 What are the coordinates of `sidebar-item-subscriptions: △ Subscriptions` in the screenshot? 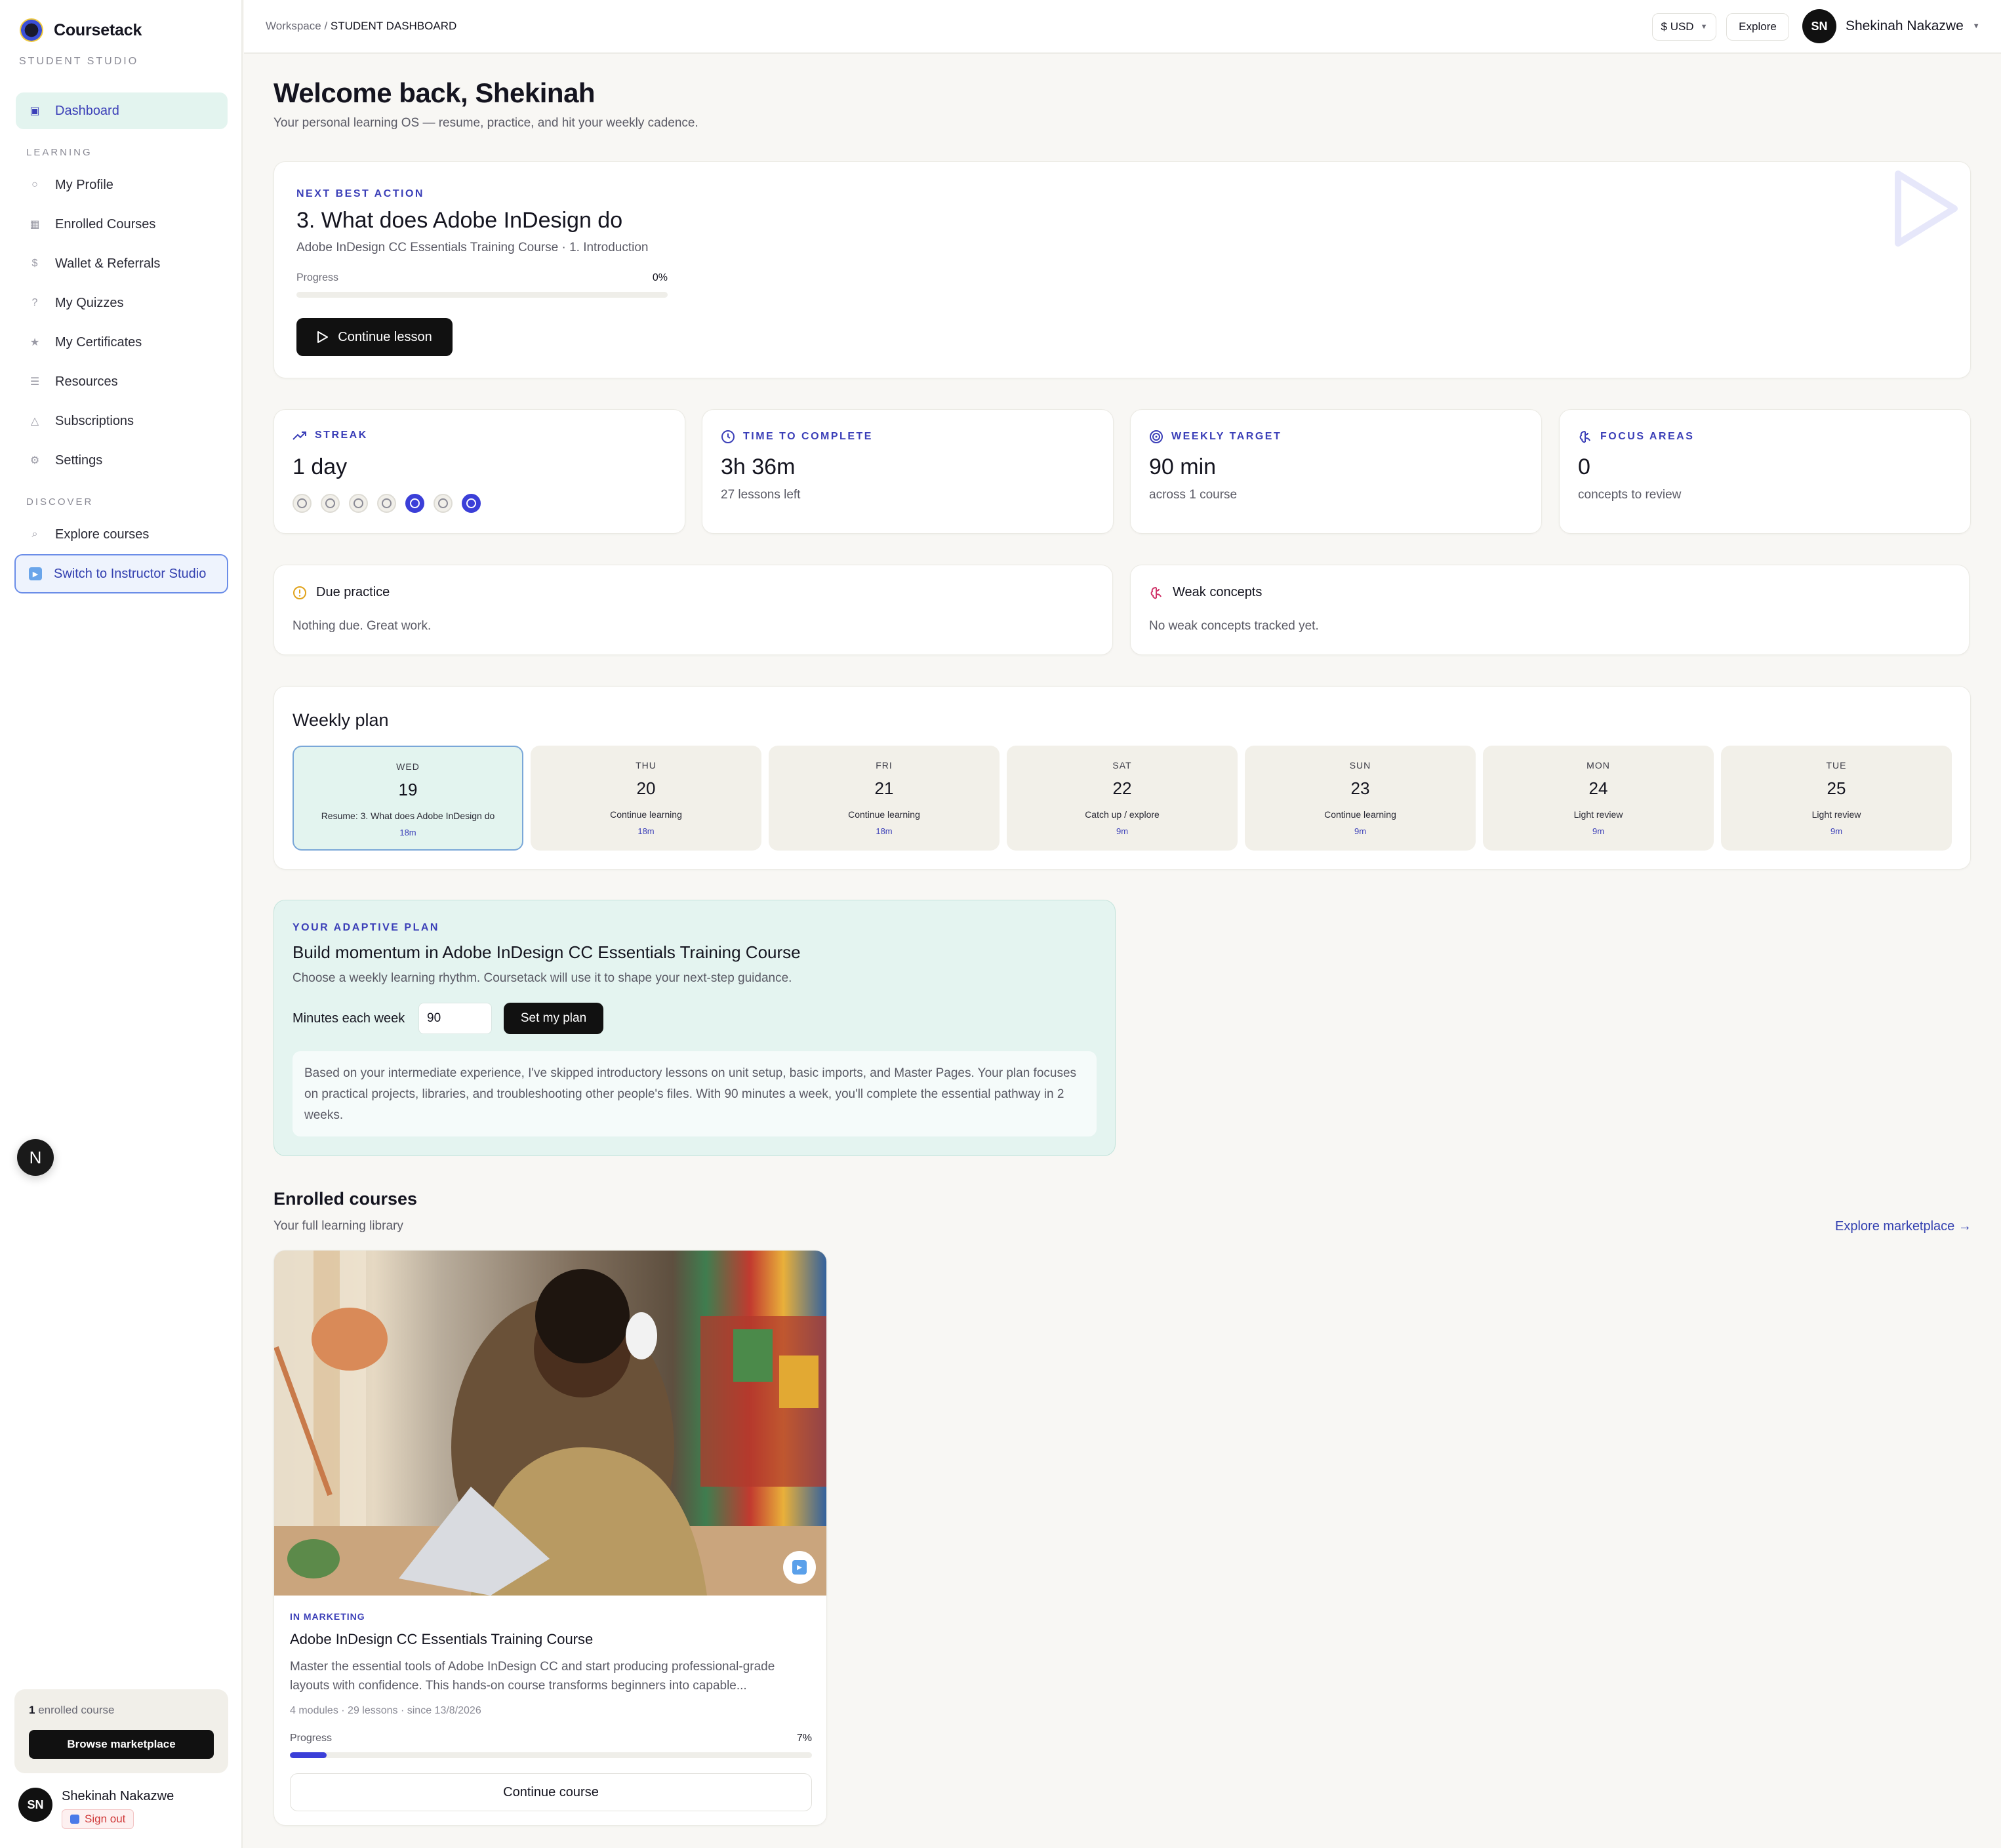 It's located at (122, 421).